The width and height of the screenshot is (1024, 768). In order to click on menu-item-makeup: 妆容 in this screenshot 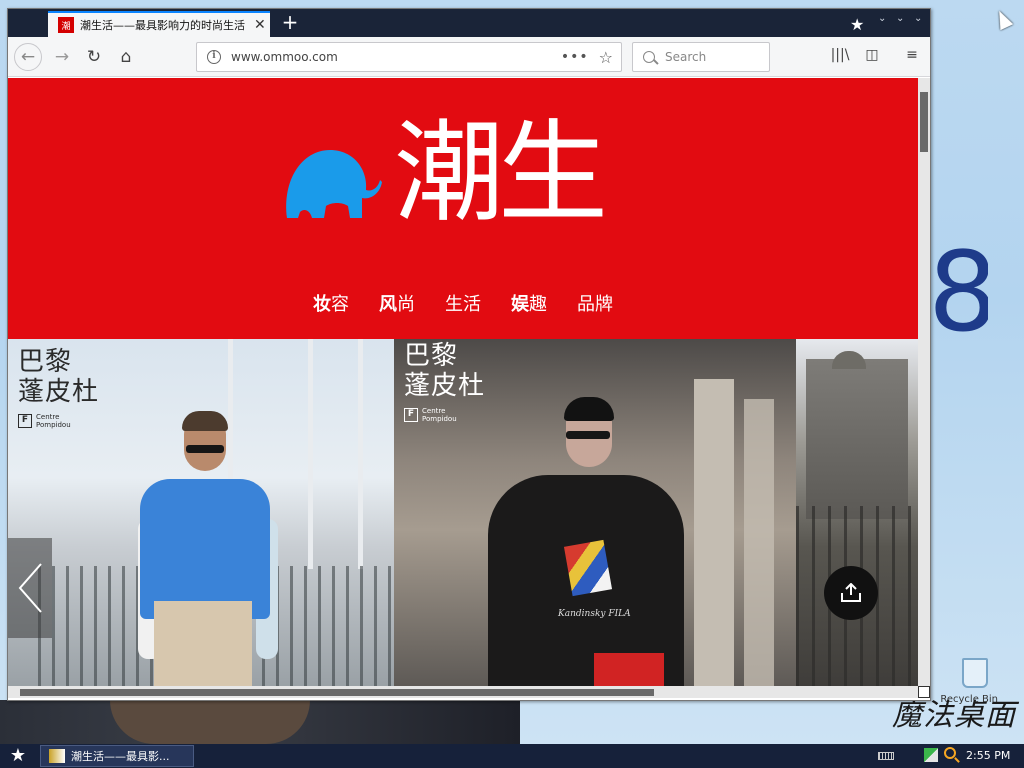, I will do `click(331, 308)`.